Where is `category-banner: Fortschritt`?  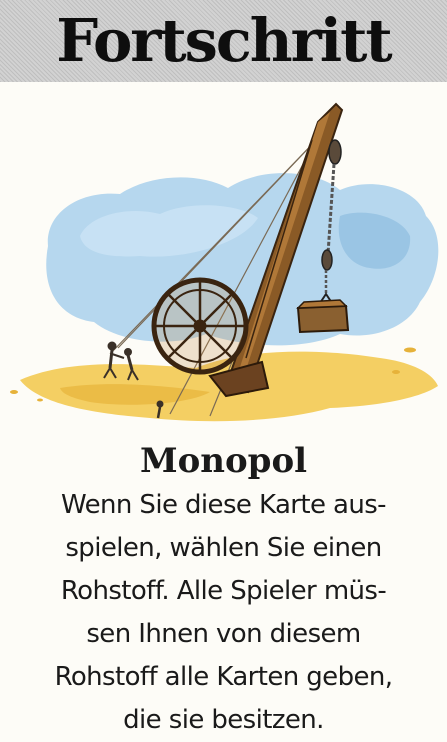
category-banner: Fortschritt is located at coordinates (223, 41).